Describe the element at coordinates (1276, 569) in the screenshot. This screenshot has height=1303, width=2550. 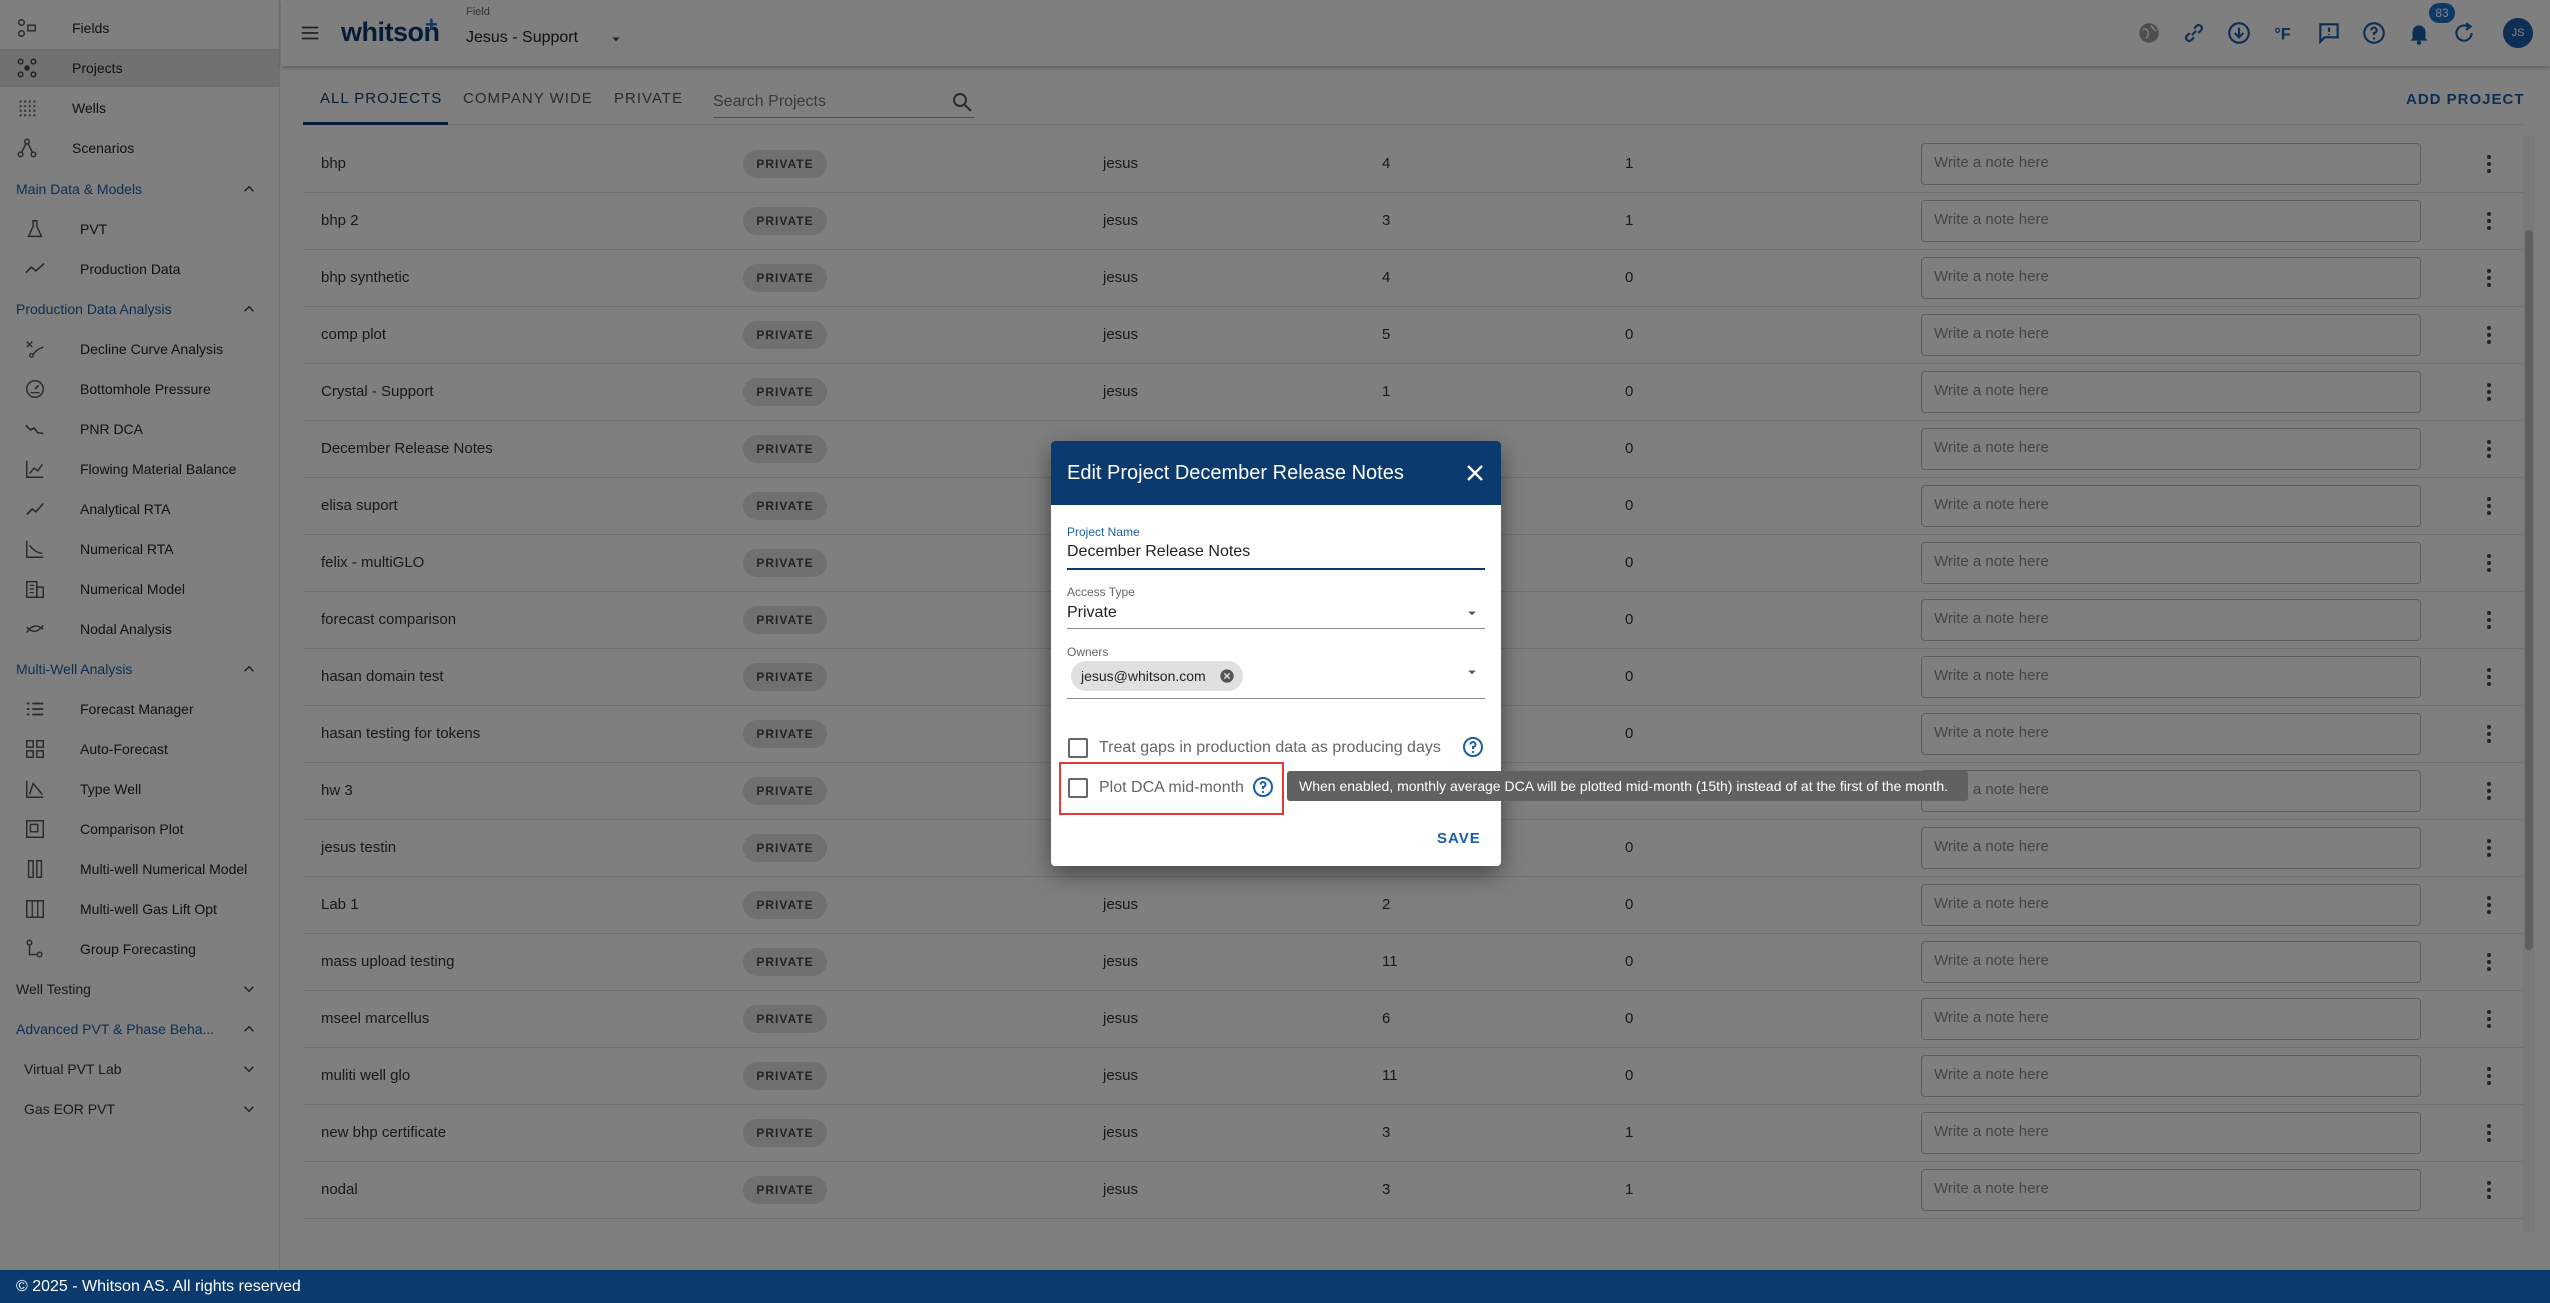
I see `project-name-underline` at that location.